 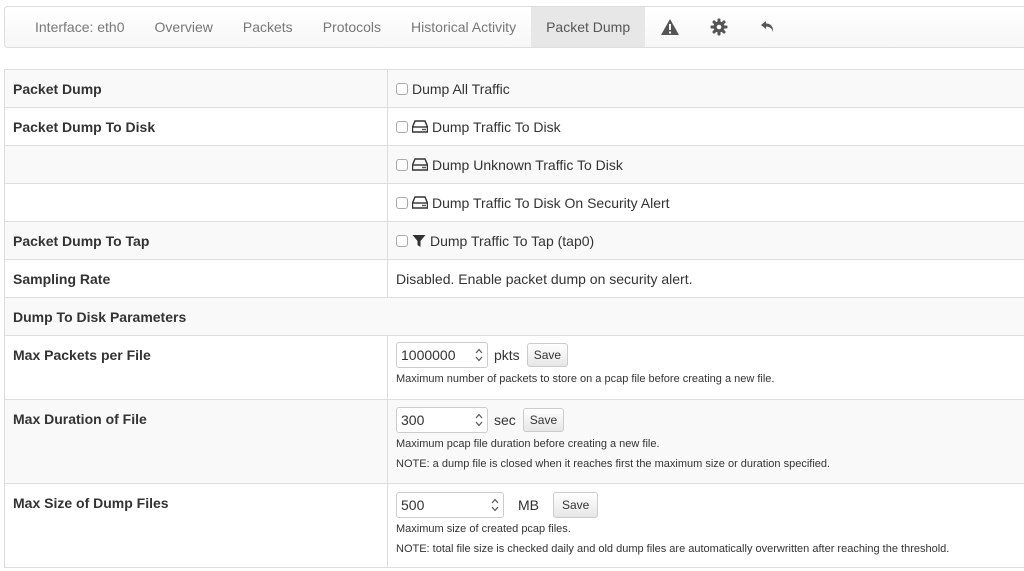 What do you see at coordinates (196, 240) in the screenshot?
I see `row-label: Packet Dump To Tap` at bounding box center [196, 240].